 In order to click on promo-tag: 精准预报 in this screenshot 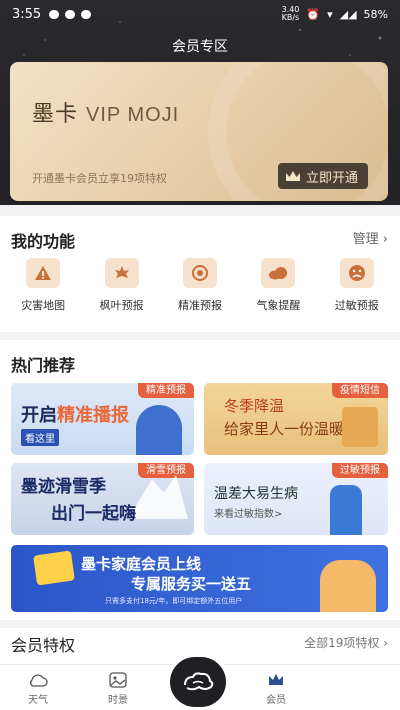, I will do `click(166, 390)`.